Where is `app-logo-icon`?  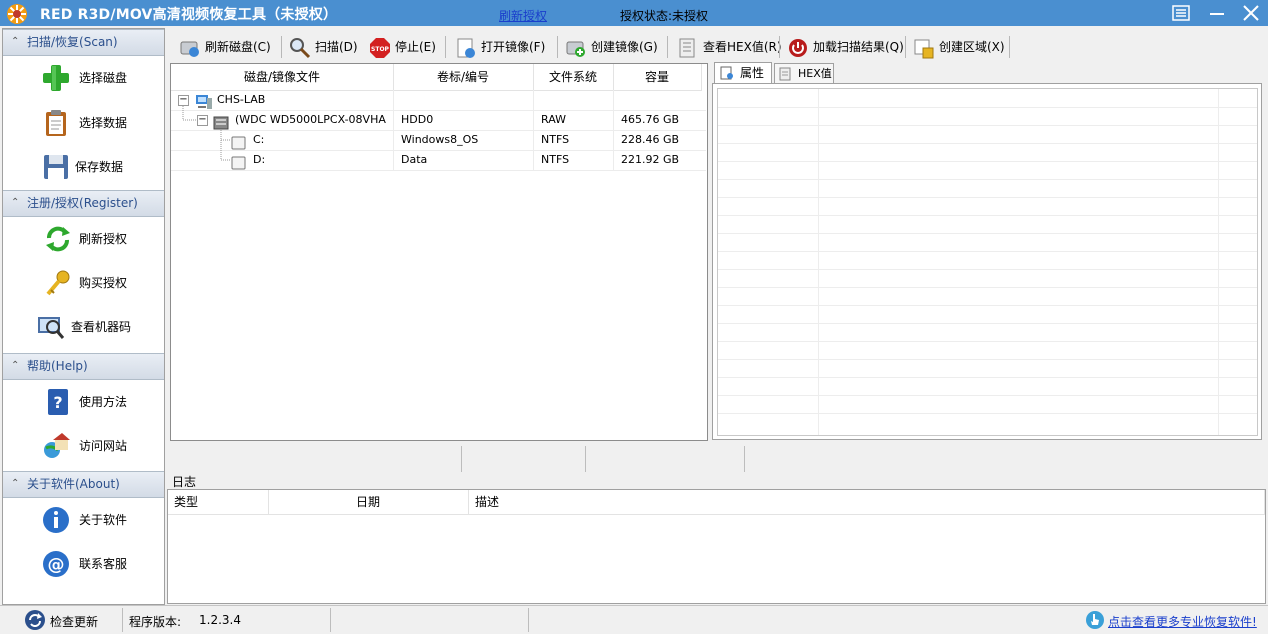
app-logo-icon is located at coordinates (17, 14).